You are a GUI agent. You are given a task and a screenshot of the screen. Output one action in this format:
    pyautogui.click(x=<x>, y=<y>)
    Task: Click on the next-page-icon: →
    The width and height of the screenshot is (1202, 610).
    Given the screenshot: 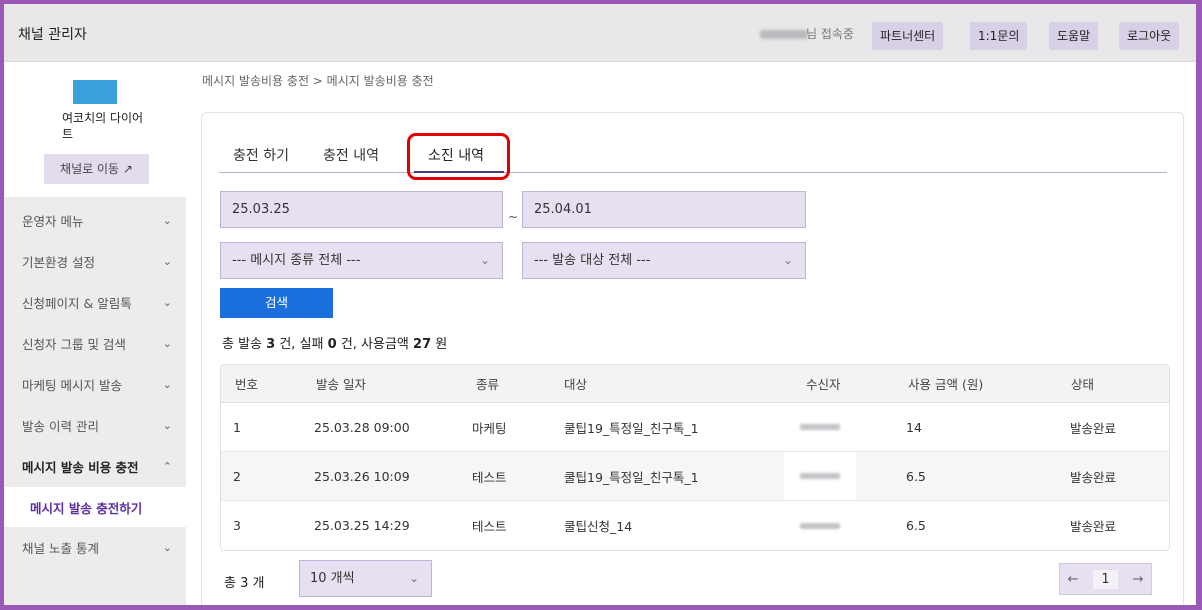 What is the action you would take?
    pyautogui.click(x=1138, y=579)
    